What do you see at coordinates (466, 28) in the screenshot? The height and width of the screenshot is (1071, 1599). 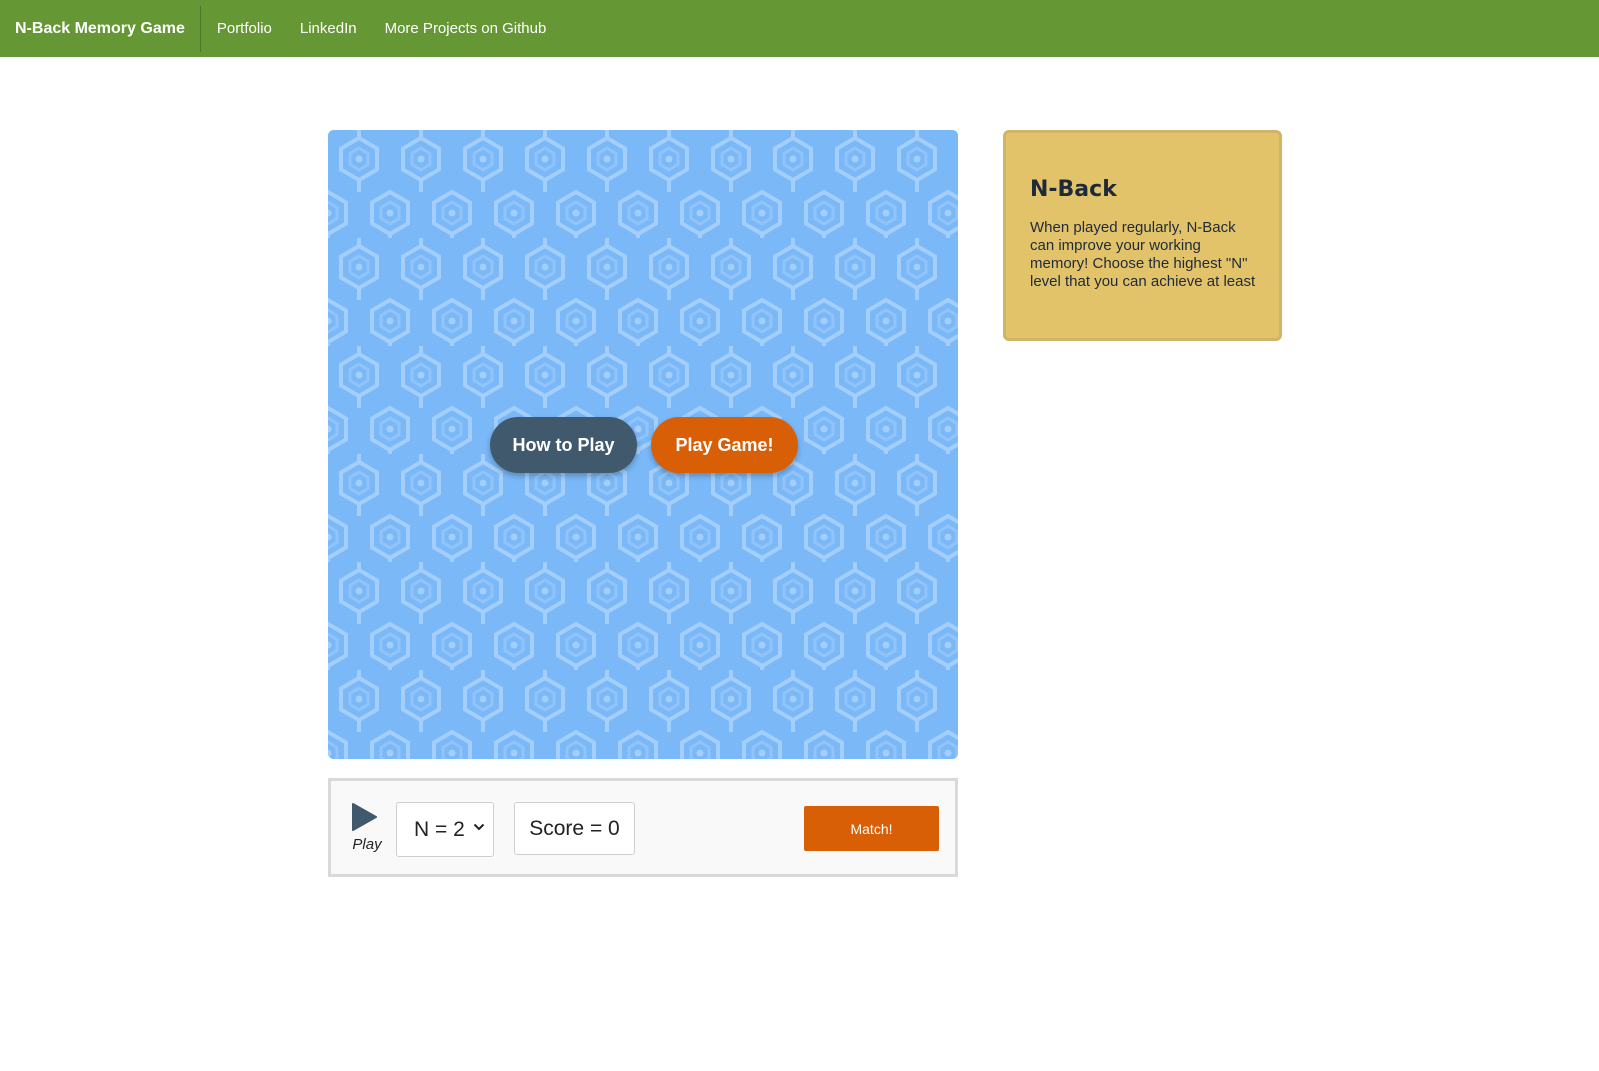 I see `nav-link-github: More Projects on Github` at bounding box center [466, 28].